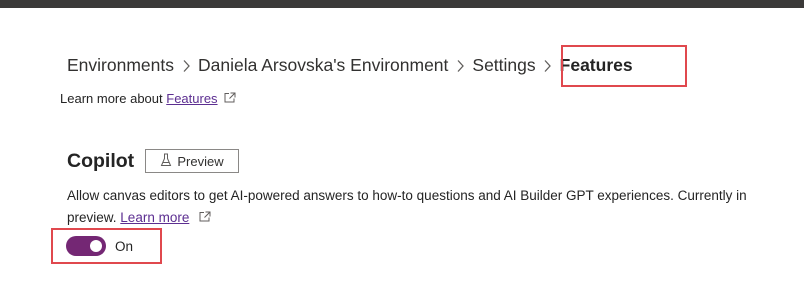 The image size is (804, 284). What do you see at coordinates (96, 246) in the screenshot?
I see `toggle-knob` at bounding box center [96, 246].